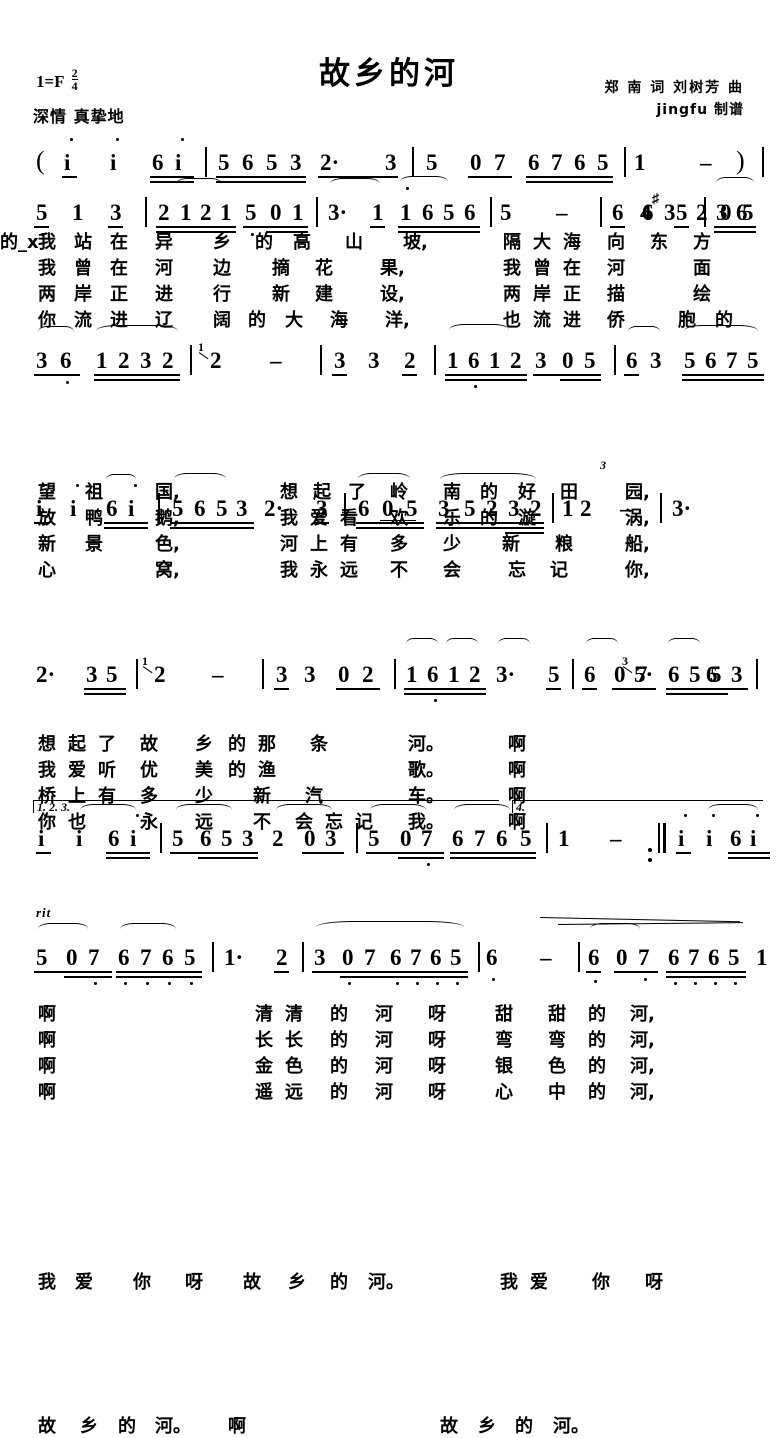 This screenshot has width=778, height=1438. What do you see at coordinates (264, 1014) in the screenshot?
I see `lyric-syllable: 清` at bounding box center [264, 1014].